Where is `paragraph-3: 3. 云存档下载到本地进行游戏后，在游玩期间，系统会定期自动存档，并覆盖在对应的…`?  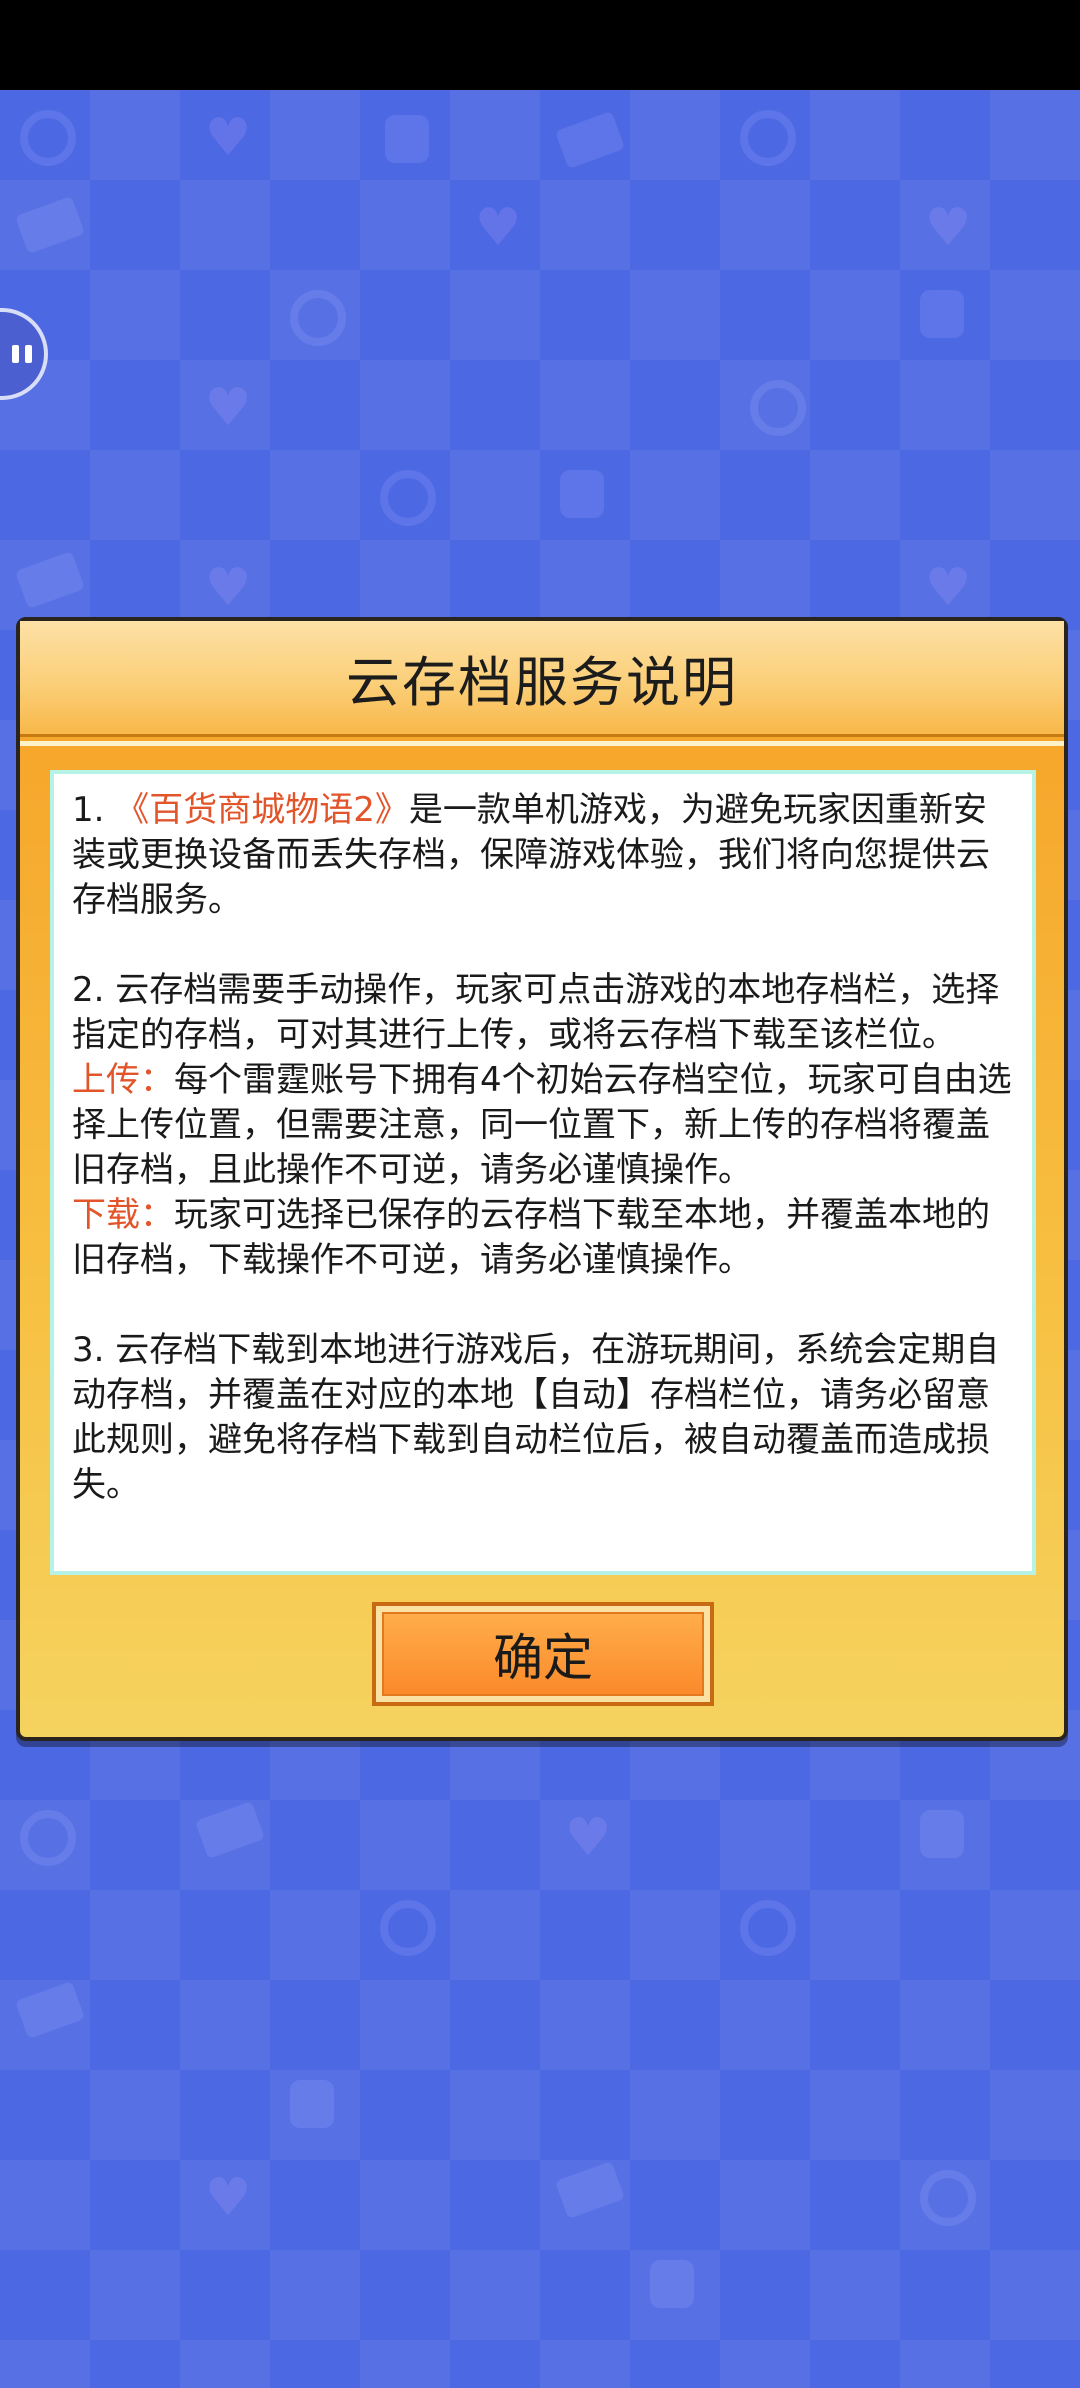 paragraph-3: 3. 云存档下载到本地进行游戏后，在游玩期间，系统会定期自动存档，并覆盖在对应的… is located at coordinates (536, 1417).